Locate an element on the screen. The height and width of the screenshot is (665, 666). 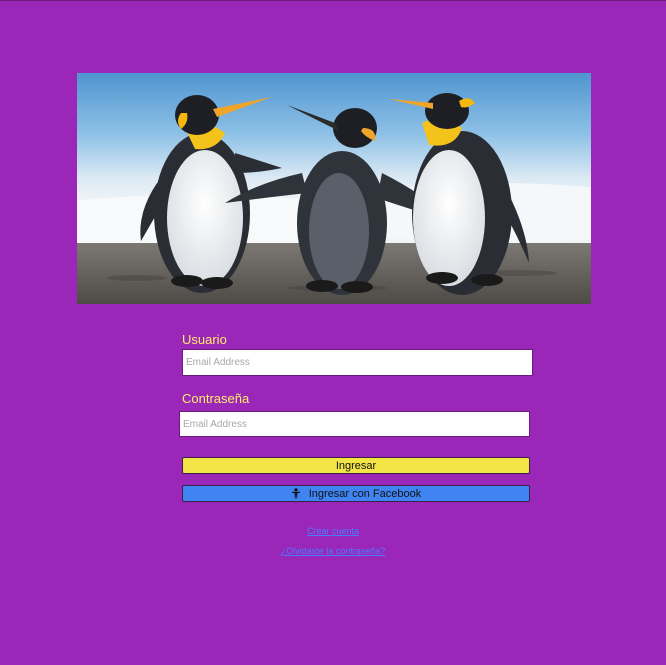
person-icon is located at coordinates (296, 493).